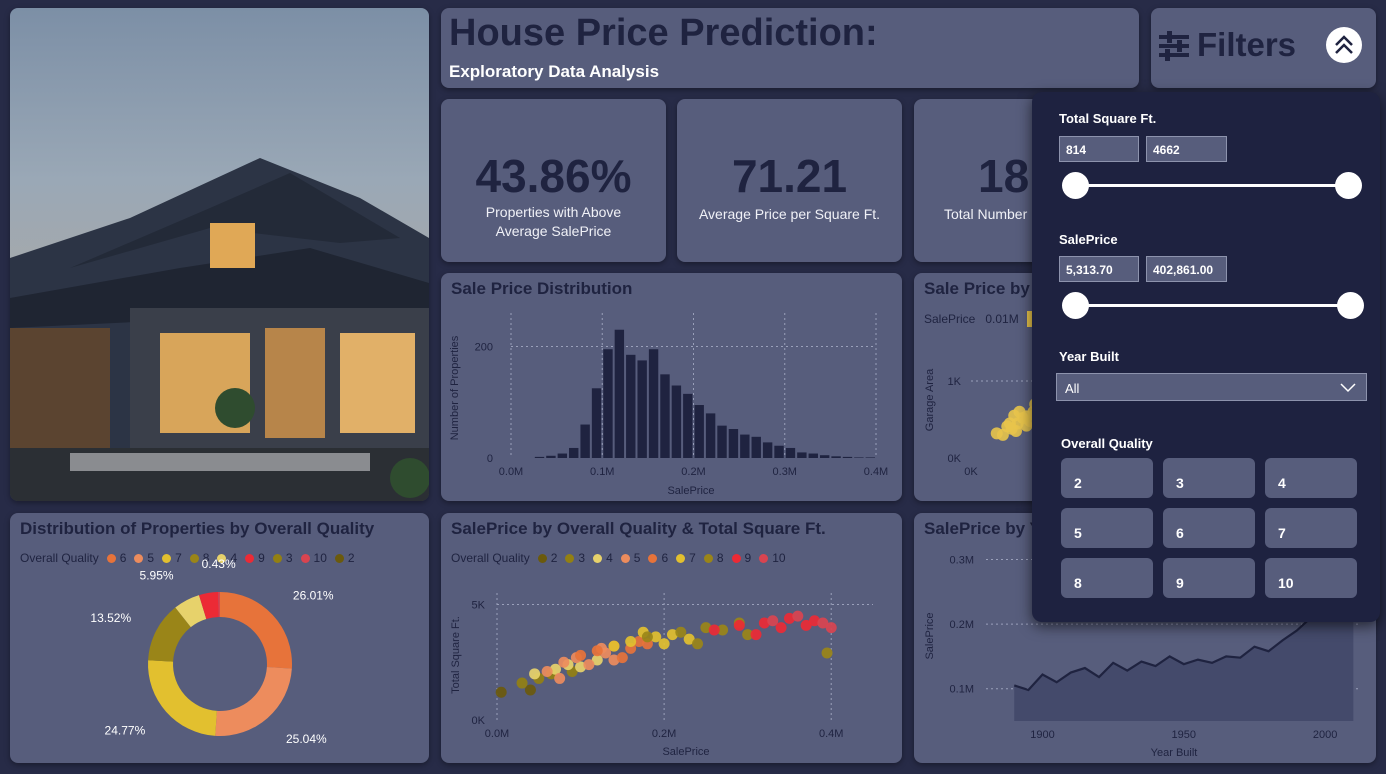  What do you see at coordinates (602, 472) in the screenshot?
I see `x-tick-label: 0.1M` at bounding box center [602, 472].